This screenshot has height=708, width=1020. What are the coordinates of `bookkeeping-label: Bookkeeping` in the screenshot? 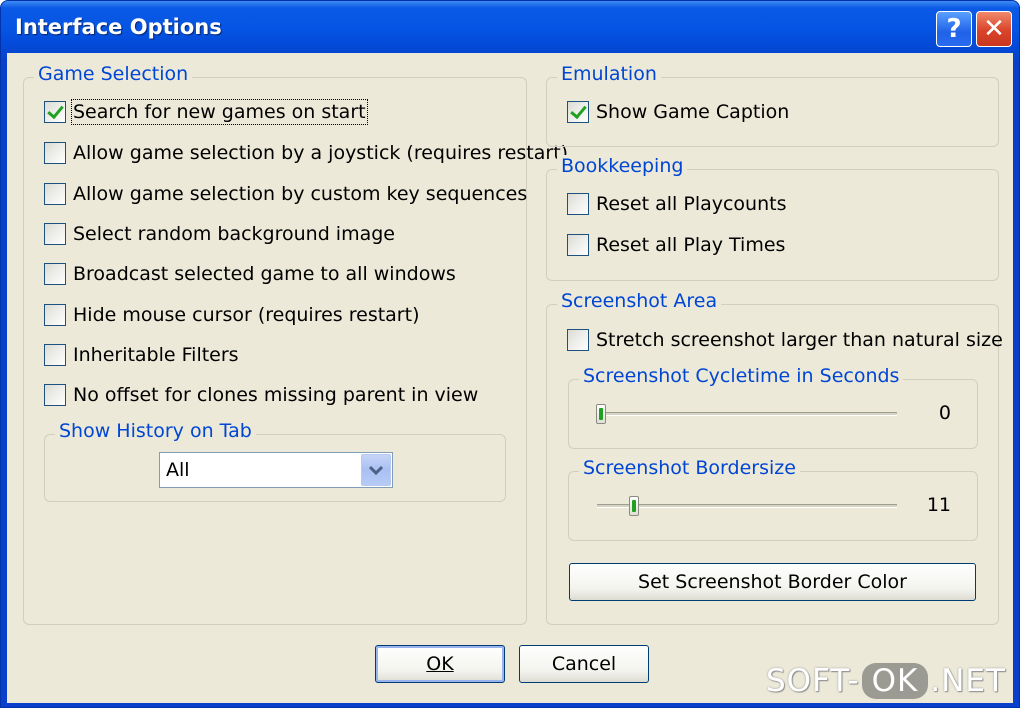 It's located at (622, 166).